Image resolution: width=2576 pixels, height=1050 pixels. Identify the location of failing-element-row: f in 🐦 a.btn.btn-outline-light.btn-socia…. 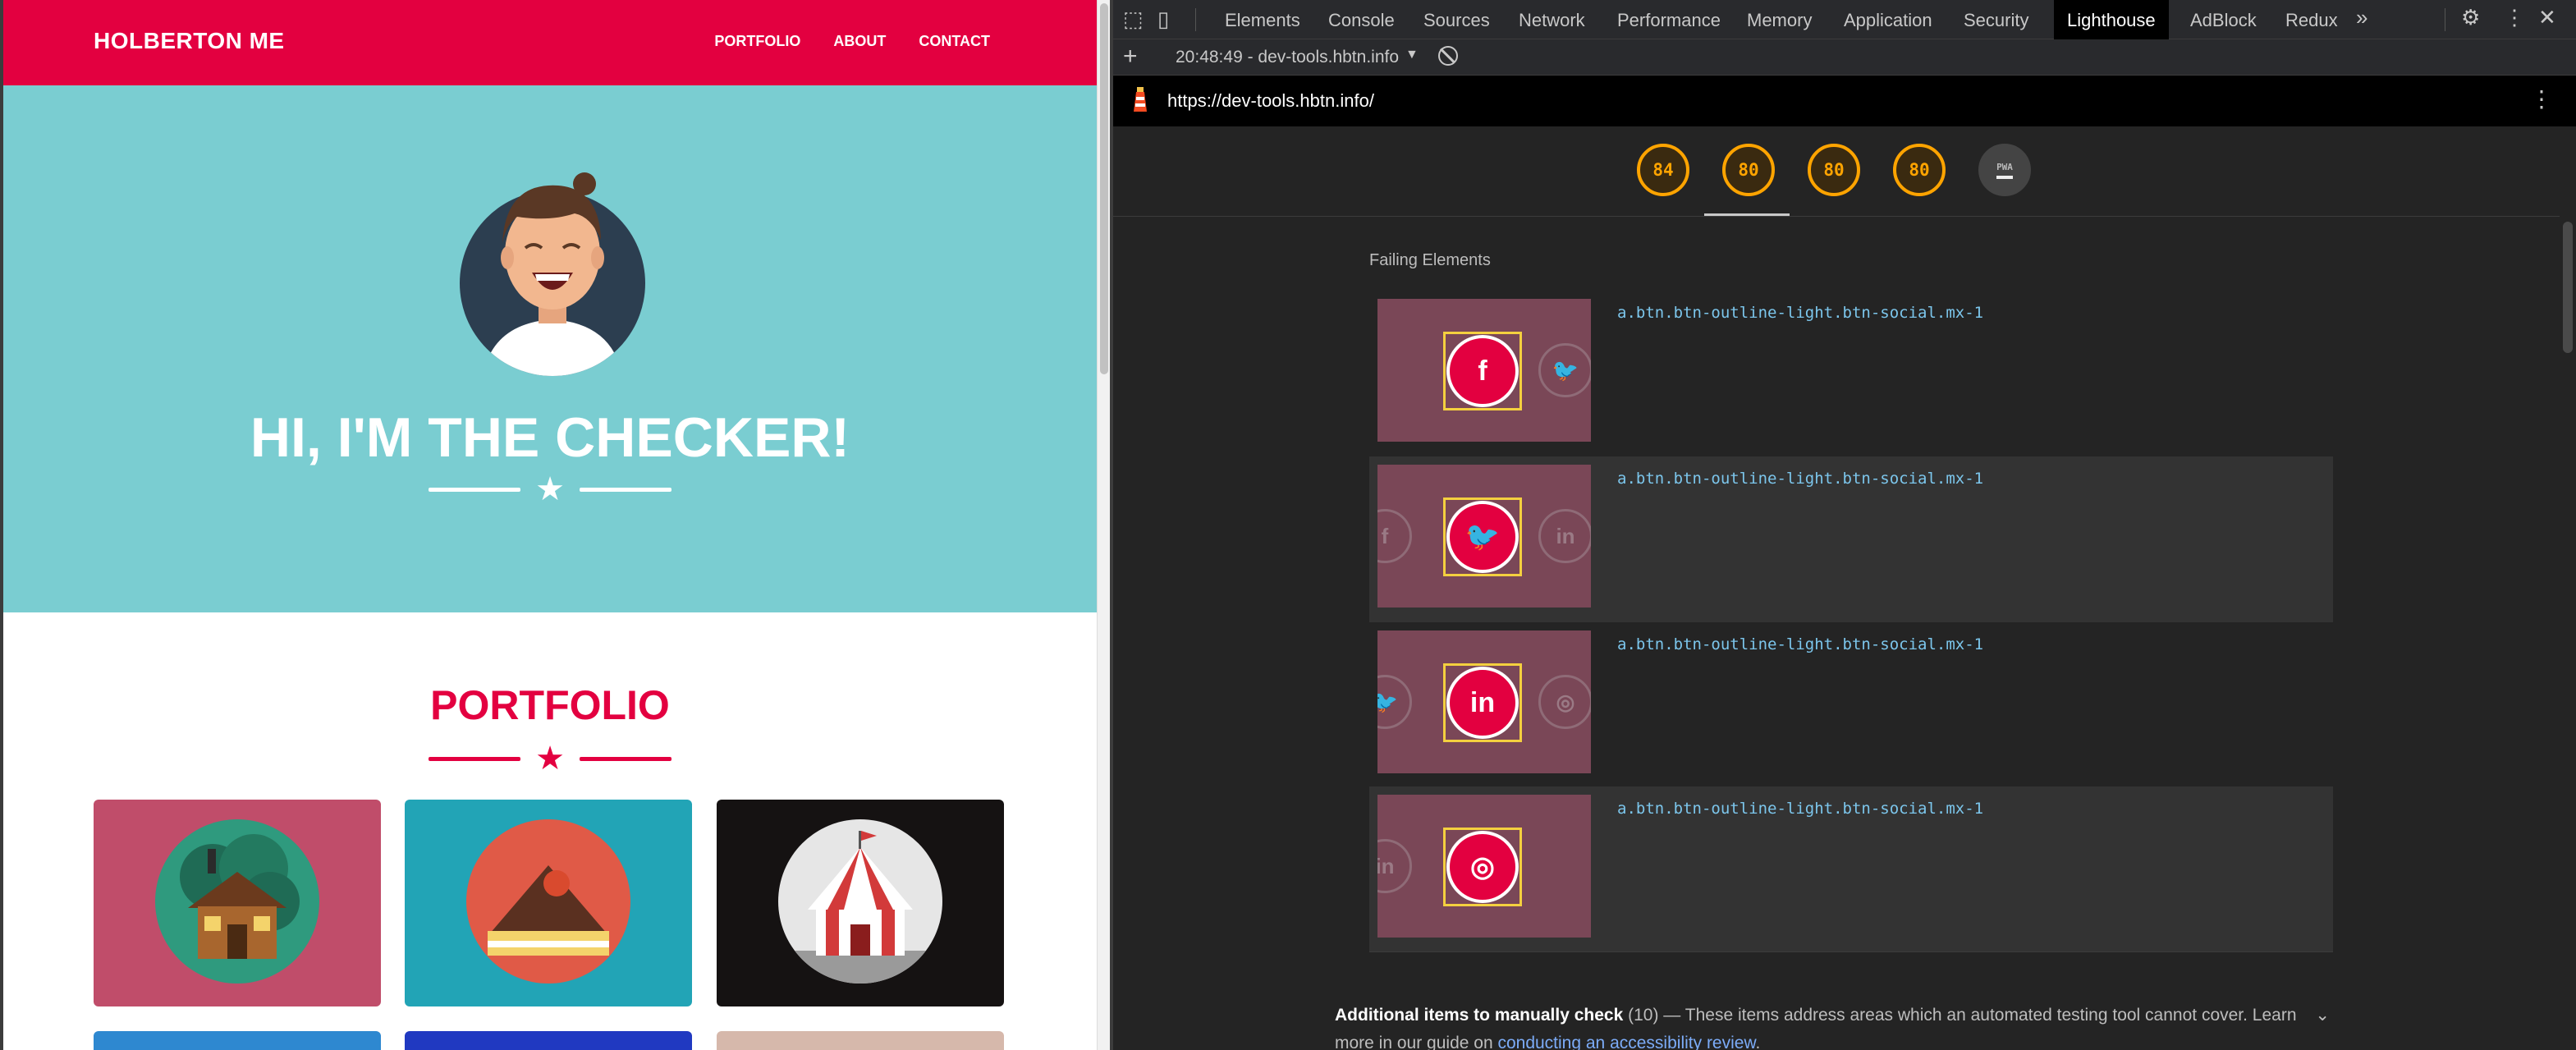
(1851, 539).